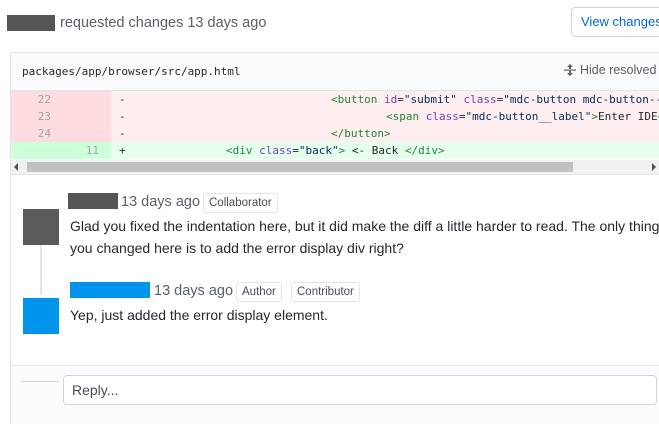  What do you see at coordinates (31, 23) in the screenshot?
I see `redacted-username` at bounding box center [31, 23].